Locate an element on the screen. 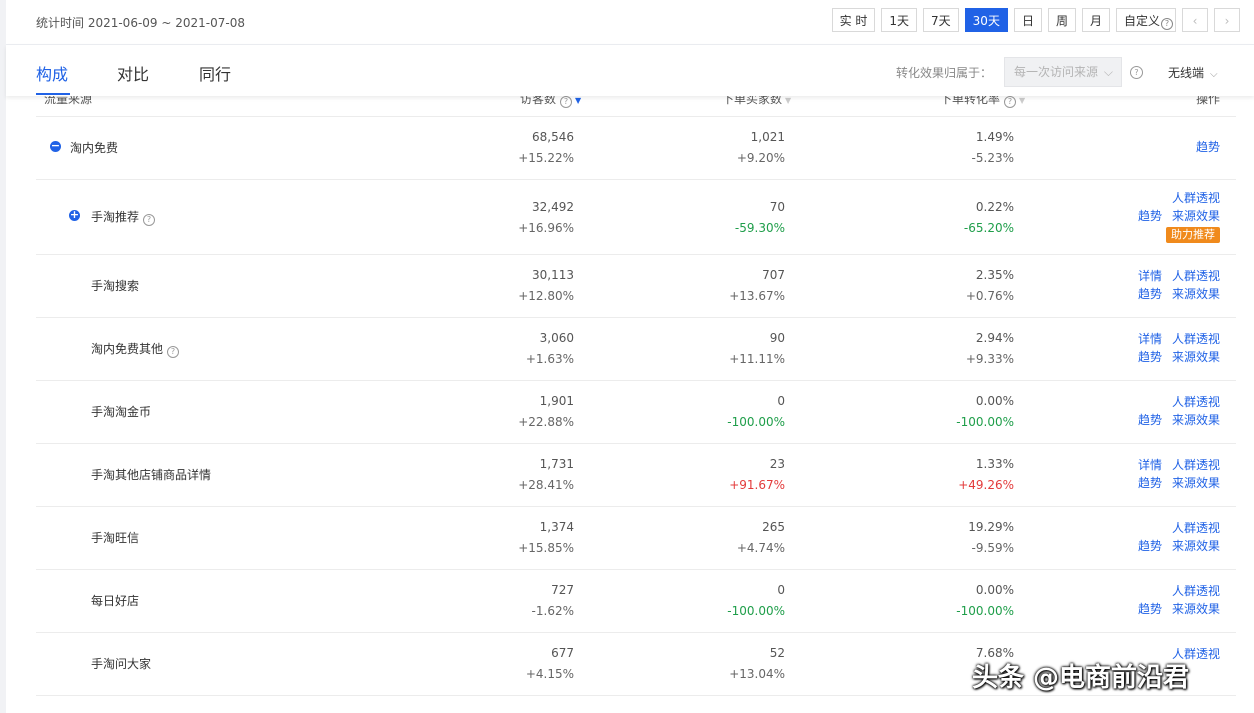 The image size is (1254, 713). source-name: 手淘旺信 is located at coordinates (115, 538).